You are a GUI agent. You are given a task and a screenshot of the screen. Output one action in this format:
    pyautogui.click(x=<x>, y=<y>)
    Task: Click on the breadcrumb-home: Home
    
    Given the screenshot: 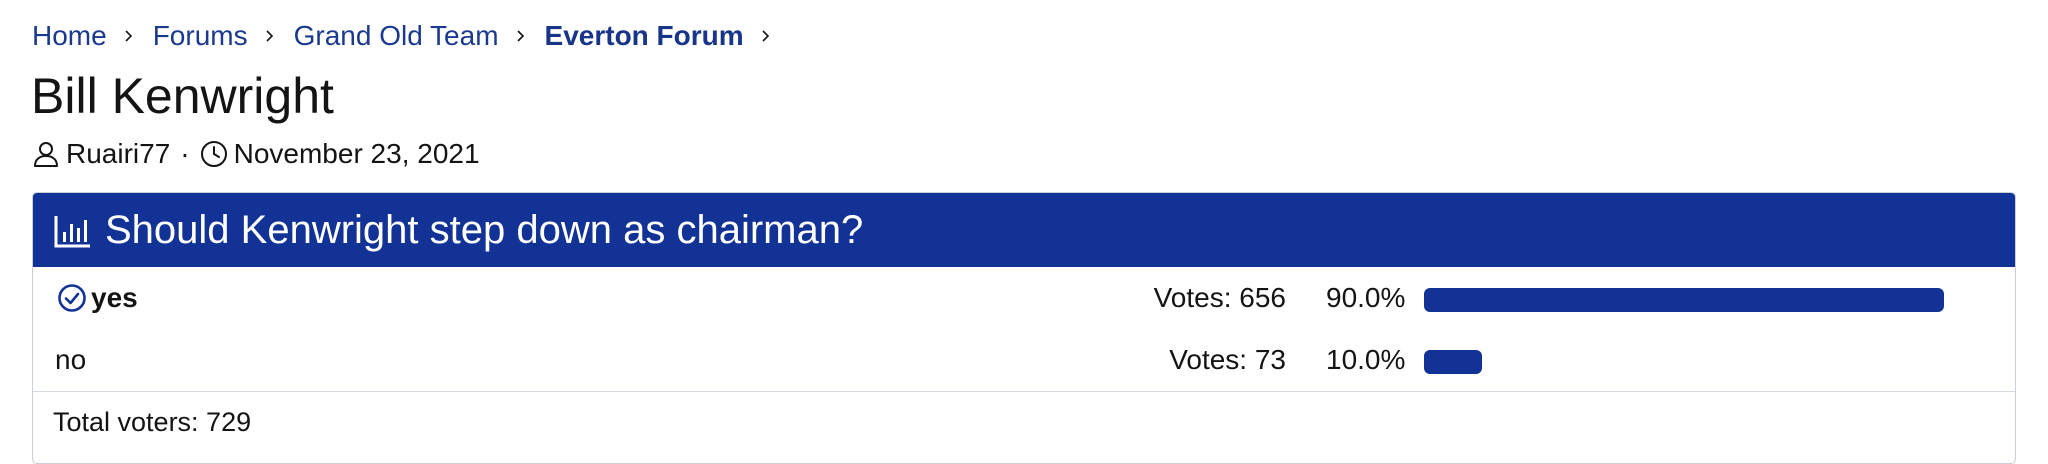 What is the action you would take?
    pyautogui.click(x=69, y=36)
    